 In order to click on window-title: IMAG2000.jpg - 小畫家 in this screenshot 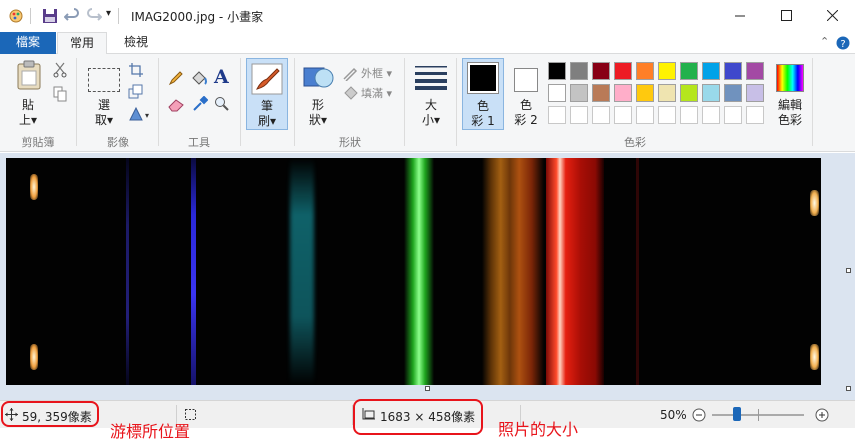, I will do `click(197, 17)`.